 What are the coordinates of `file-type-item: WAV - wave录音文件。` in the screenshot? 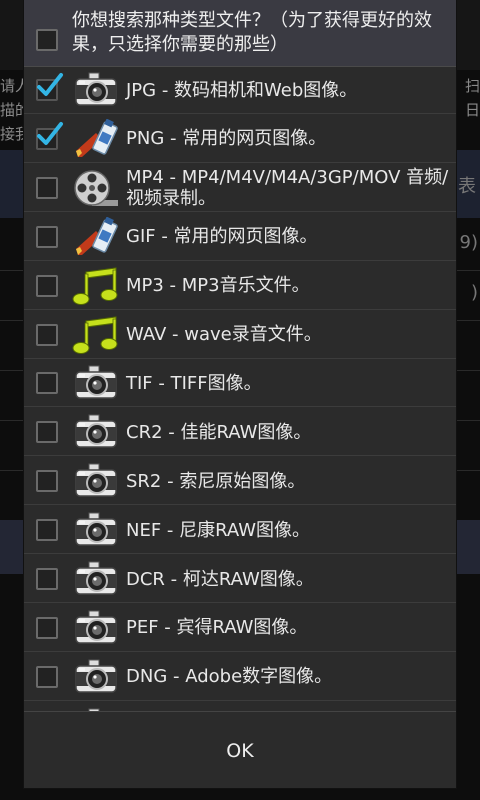 It's located at (240, 335).